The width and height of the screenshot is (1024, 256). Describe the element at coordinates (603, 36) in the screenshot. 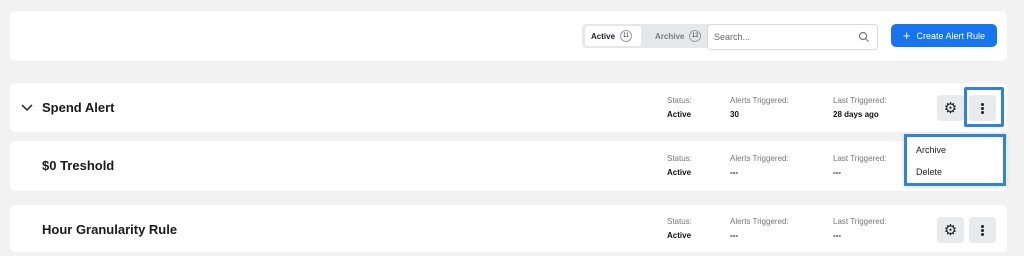

I see `tab-active-label: Active` at that location.